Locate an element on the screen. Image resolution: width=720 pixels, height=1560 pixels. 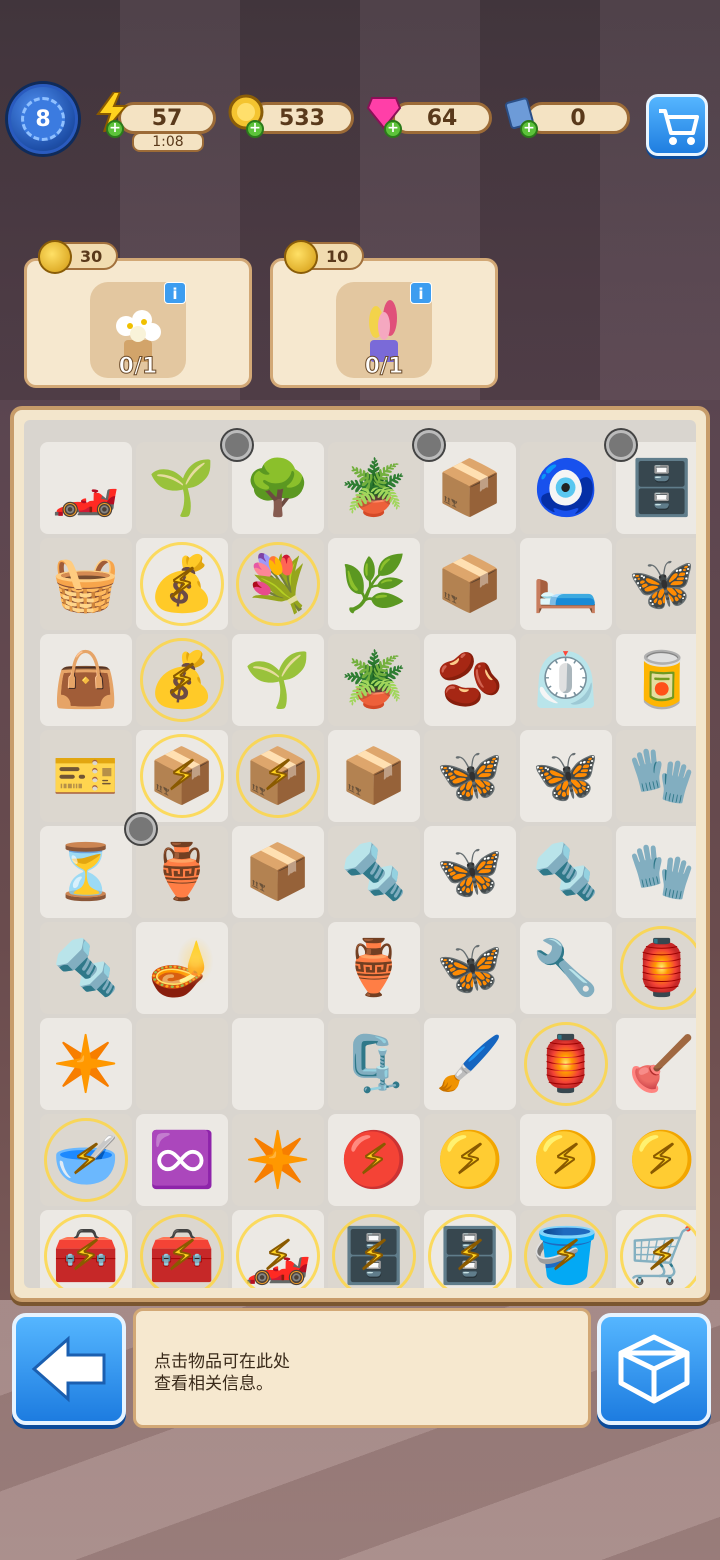
board-cell: 🖌️ is located at coordinates (470, 1064).